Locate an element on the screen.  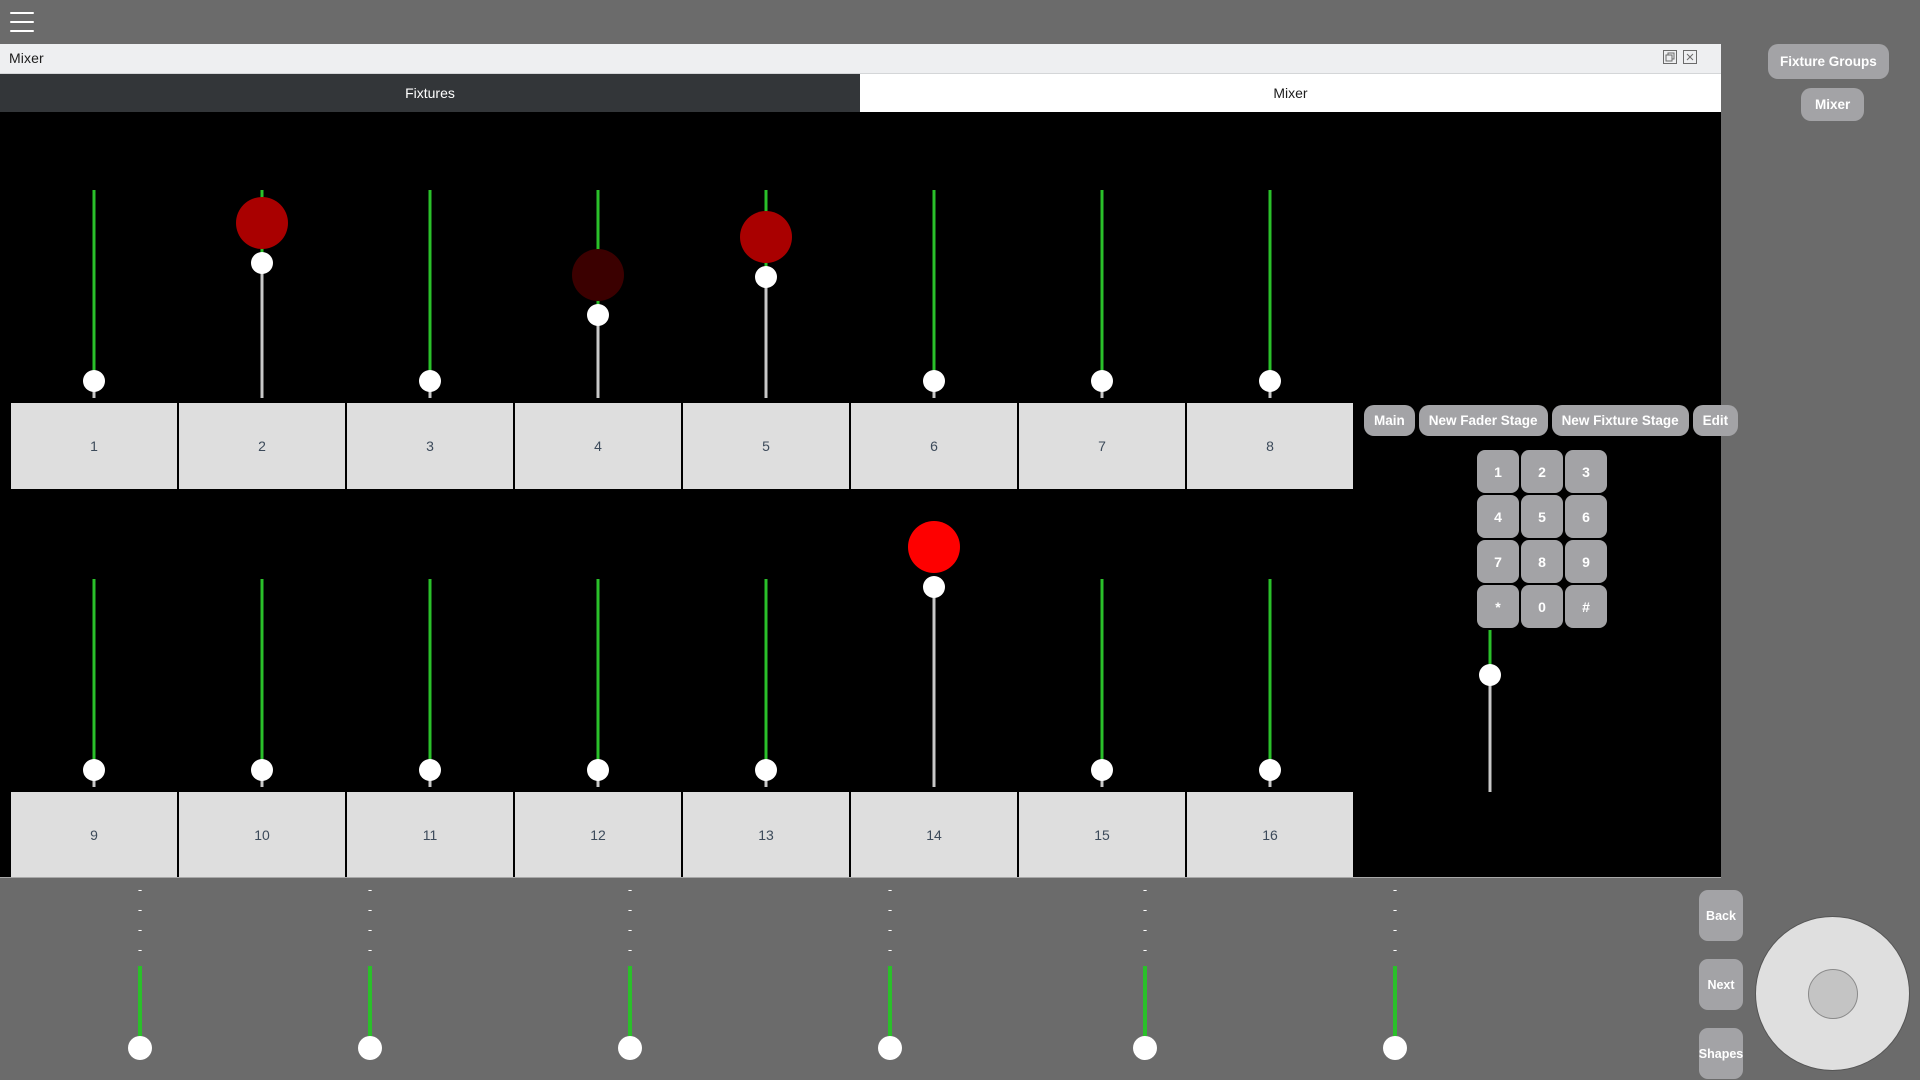
jog-wheel is located at coordinates (1832, 993).